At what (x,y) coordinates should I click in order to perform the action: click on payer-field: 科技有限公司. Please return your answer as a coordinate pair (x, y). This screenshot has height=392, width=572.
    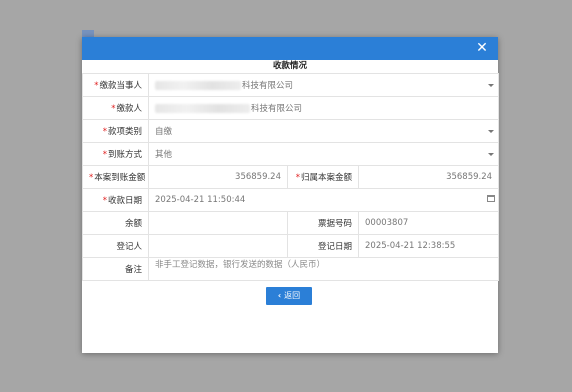
    Looking at the image, I should click on (323, 108).